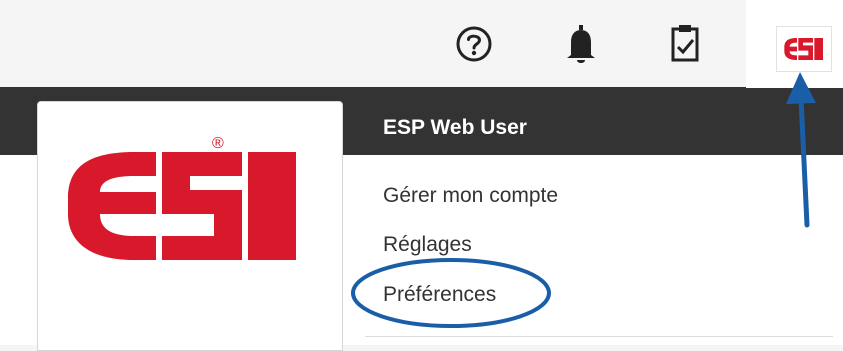 Image resolution: width=843 pixels, height=351 pixels. Describe the element at coordinates (801, 88) in the screenshot. I see `annotation-arrow-head` at that location.